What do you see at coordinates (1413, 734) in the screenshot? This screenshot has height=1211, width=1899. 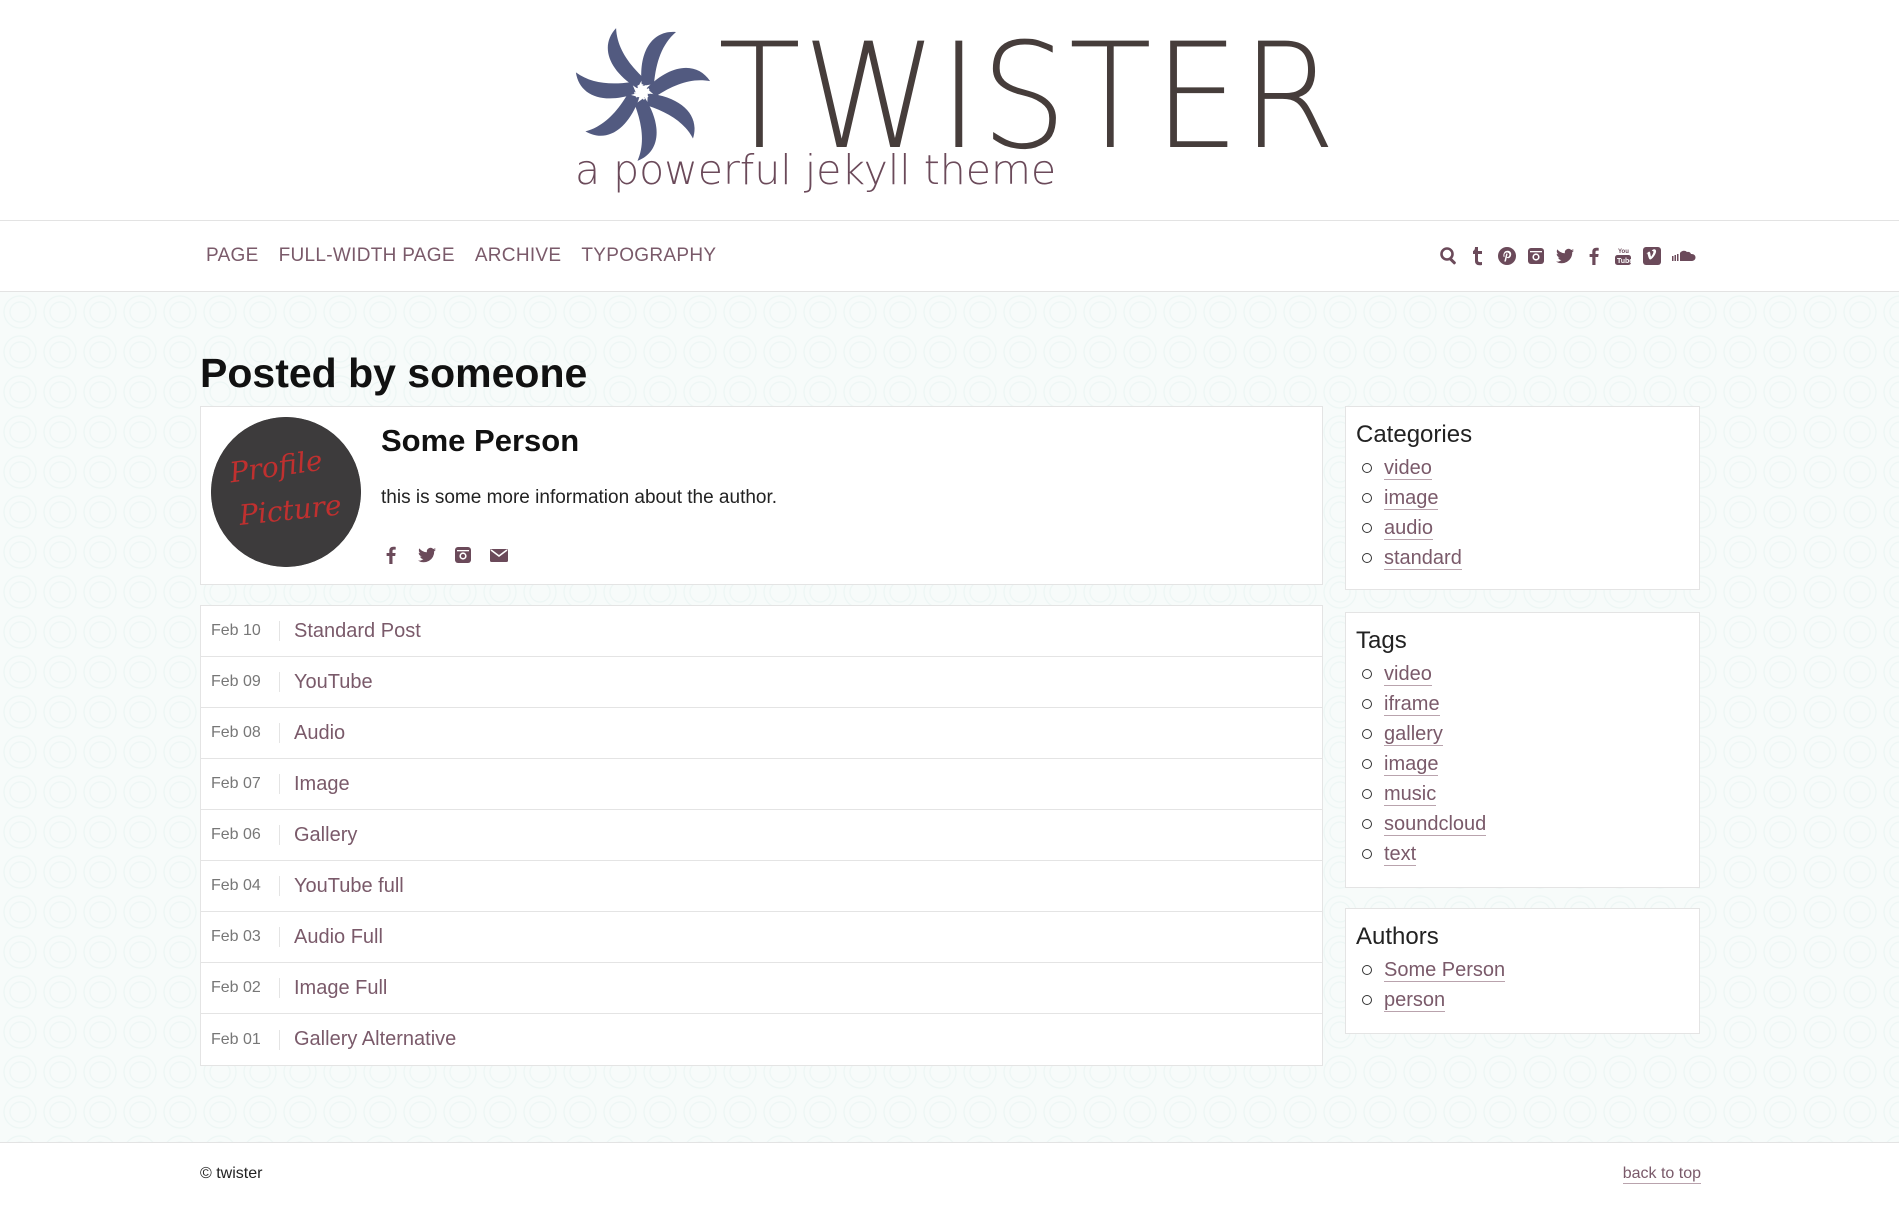 I see `tag-link-gallery: gallery` at bounding box center [1413, 734].